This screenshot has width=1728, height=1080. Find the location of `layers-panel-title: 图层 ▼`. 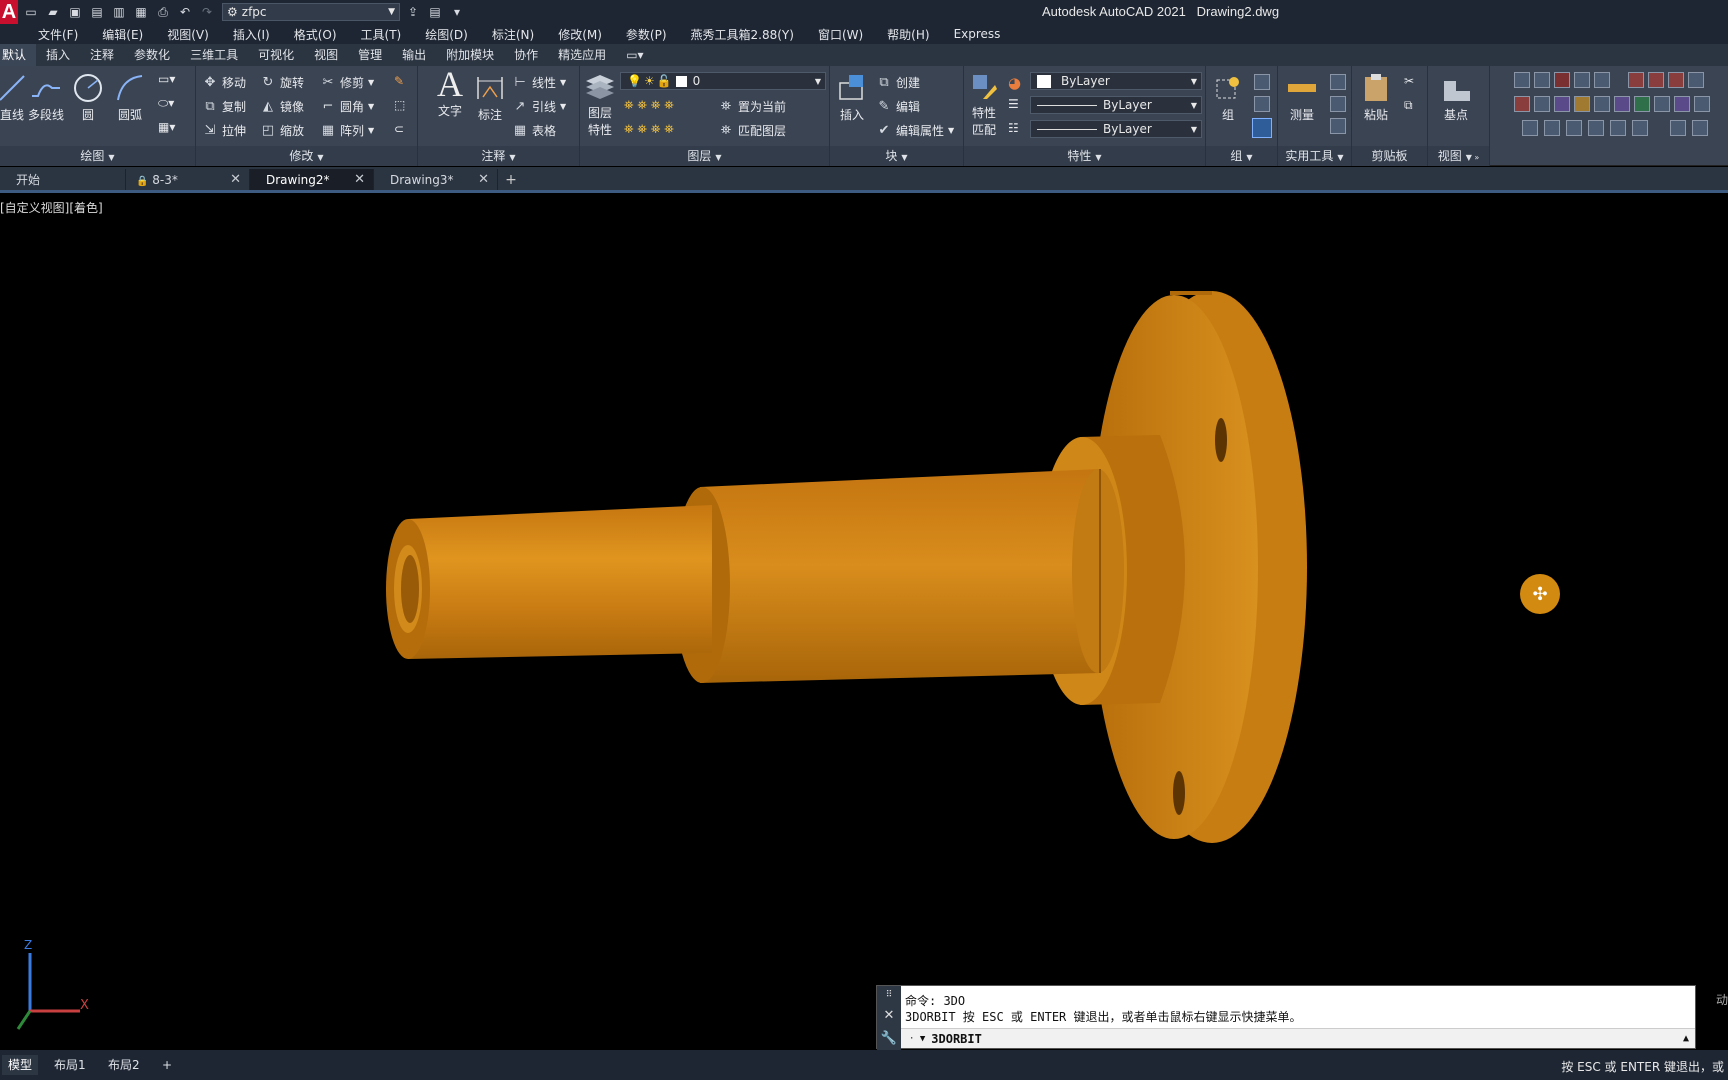

layers-panel-title: 图层 ▼ is located at coordinates (704, 156).